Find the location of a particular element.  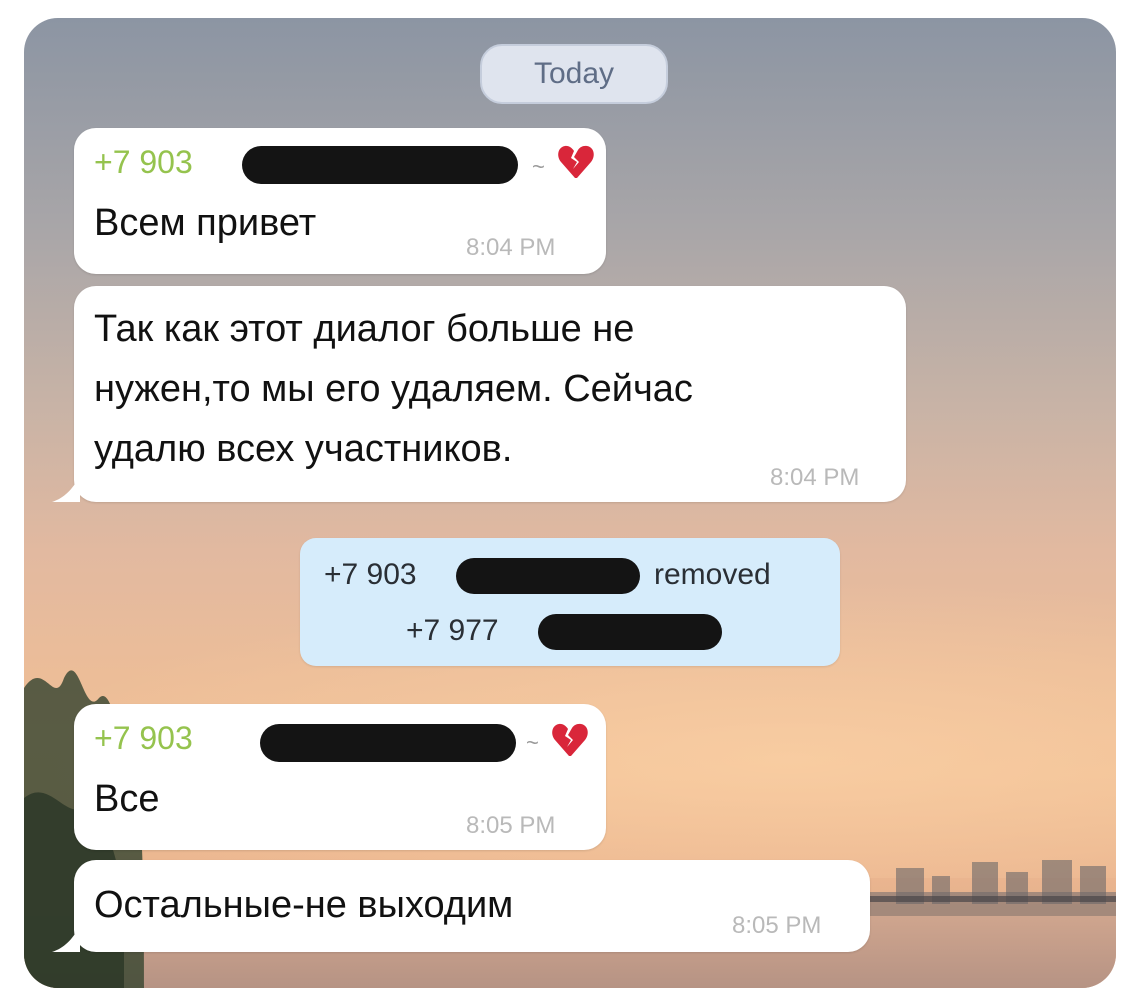

message-bubble: Остальные-не выходим 8:05 PM is located at coordinates (461, 906).